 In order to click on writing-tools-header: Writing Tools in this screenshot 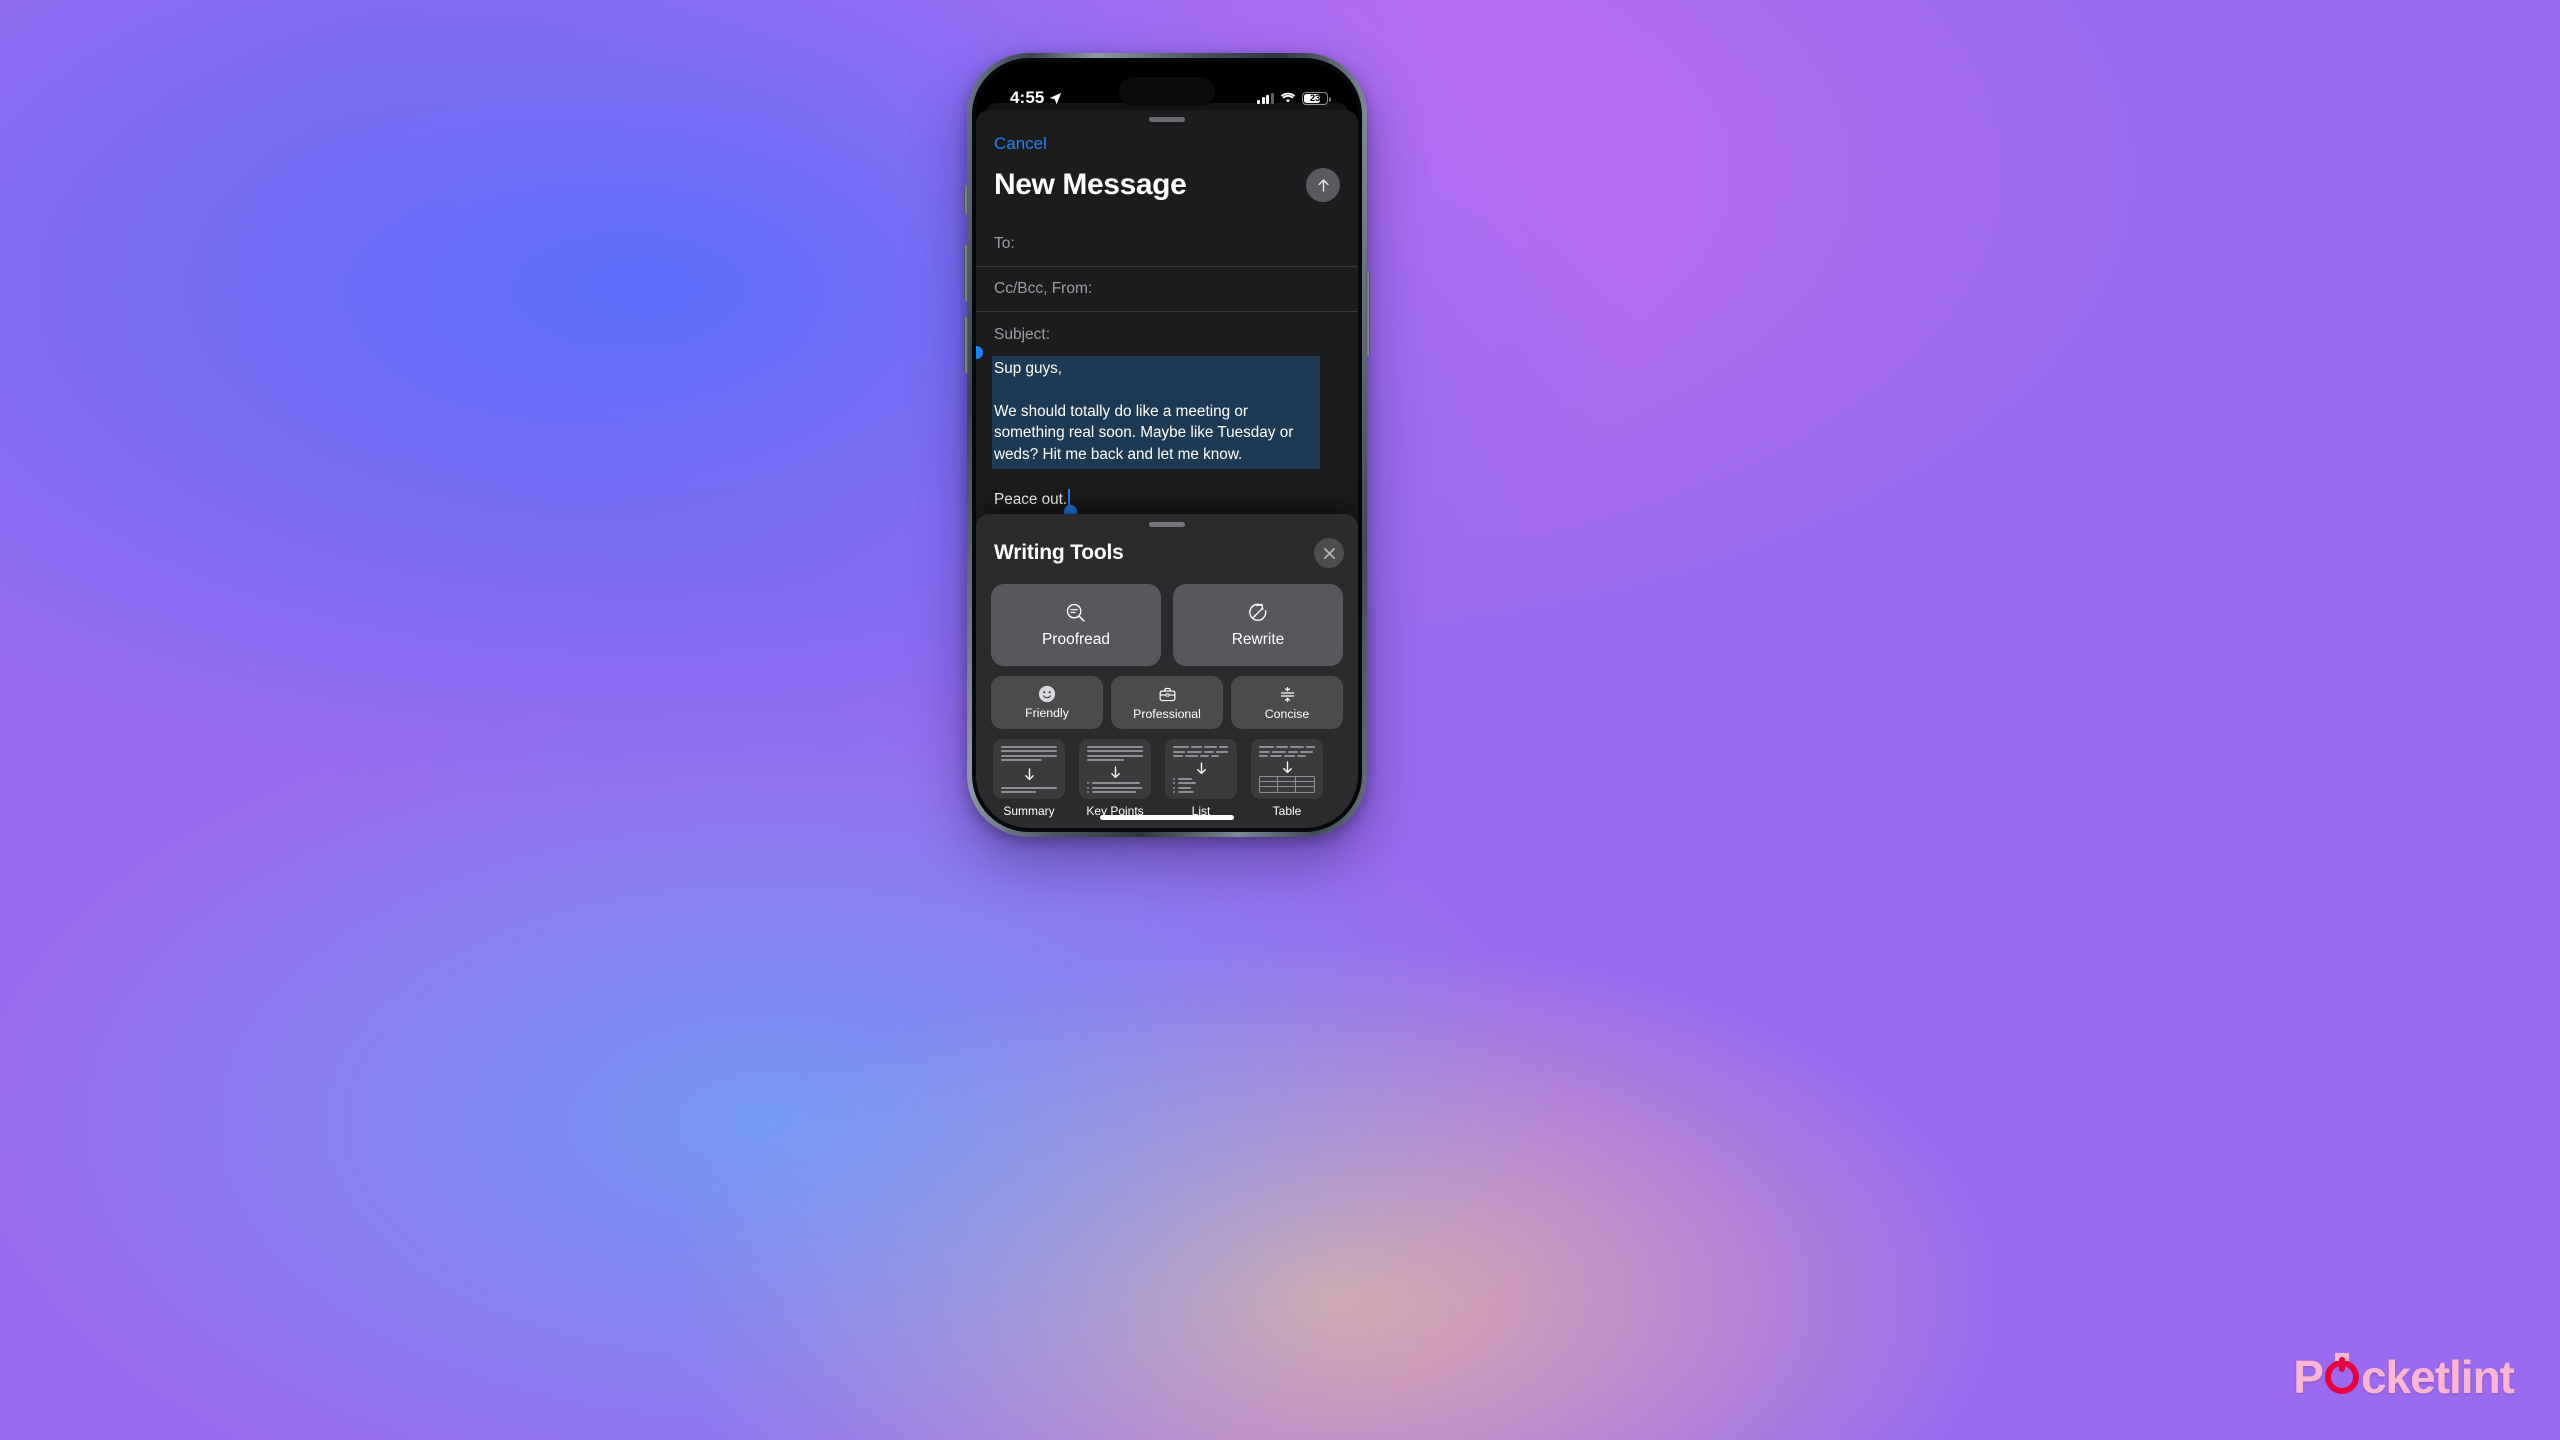, I will do `click(1169, 553)`.